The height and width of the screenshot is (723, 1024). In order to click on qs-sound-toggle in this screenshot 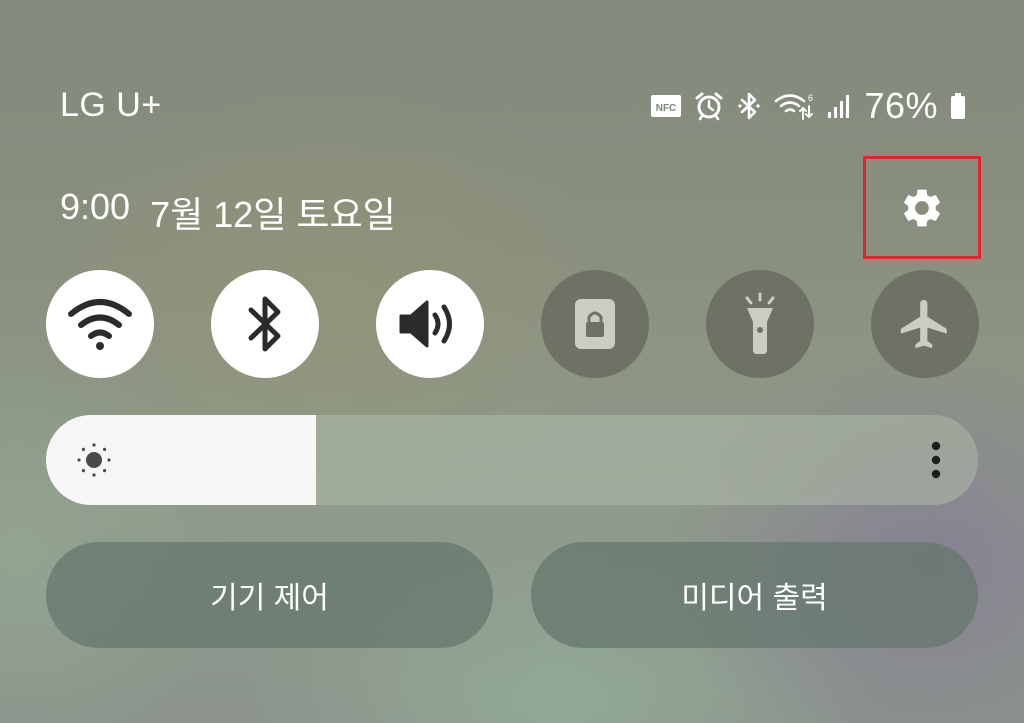, I will do `click(430, 324)`.